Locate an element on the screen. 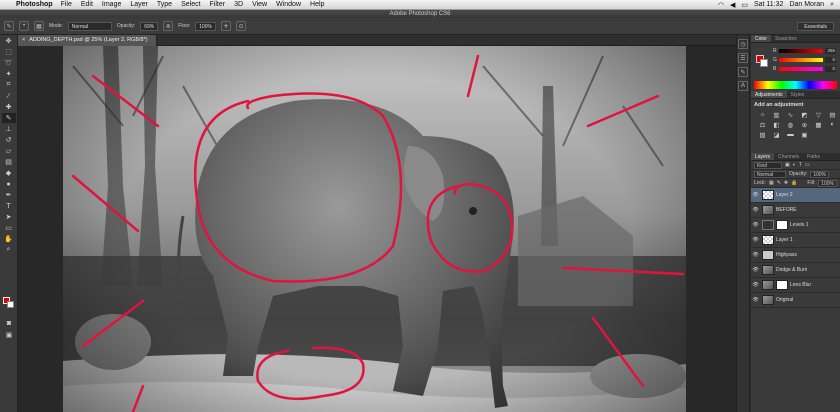  brush-presets-icon: ✎ is located at coordinates (743, 72).